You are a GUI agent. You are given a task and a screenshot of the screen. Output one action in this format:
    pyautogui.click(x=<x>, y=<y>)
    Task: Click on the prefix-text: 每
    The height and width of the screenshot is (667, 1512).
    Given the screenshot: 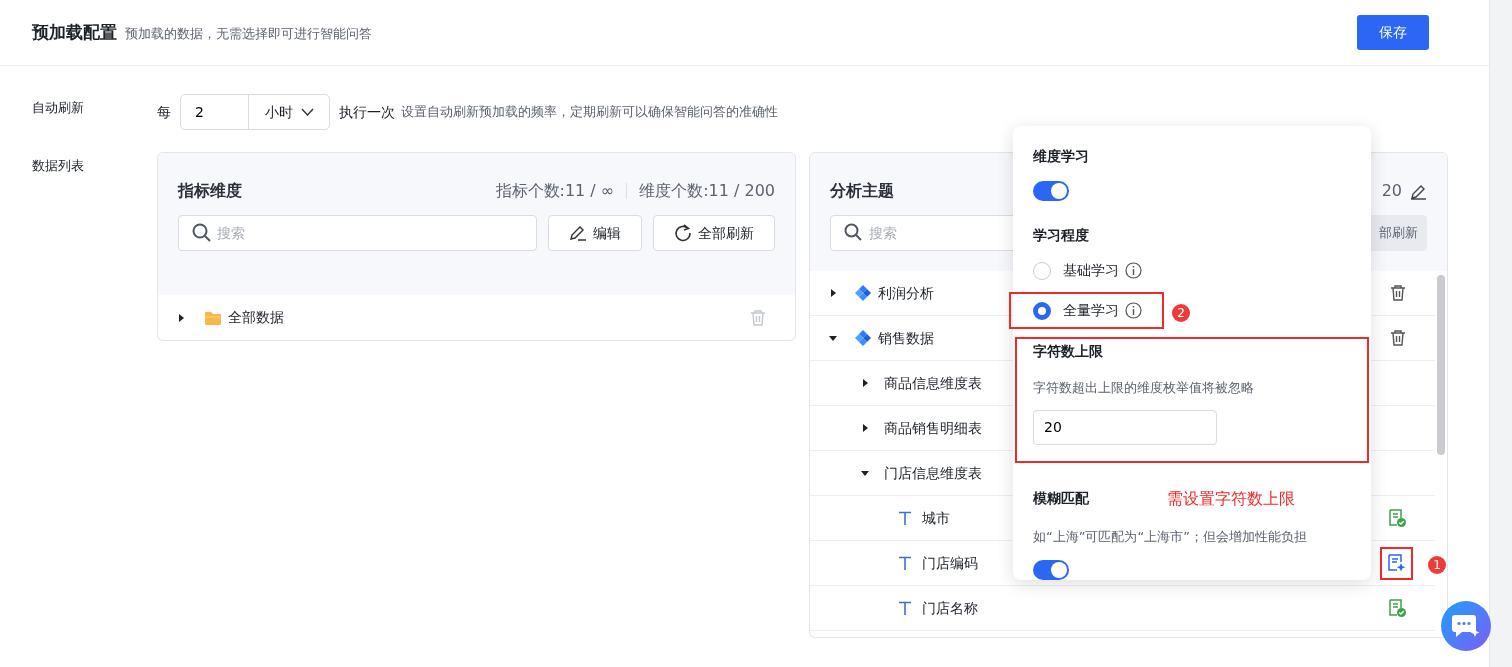 What is the action you would take?
    pyautogui.click(x=164, y=112)
    